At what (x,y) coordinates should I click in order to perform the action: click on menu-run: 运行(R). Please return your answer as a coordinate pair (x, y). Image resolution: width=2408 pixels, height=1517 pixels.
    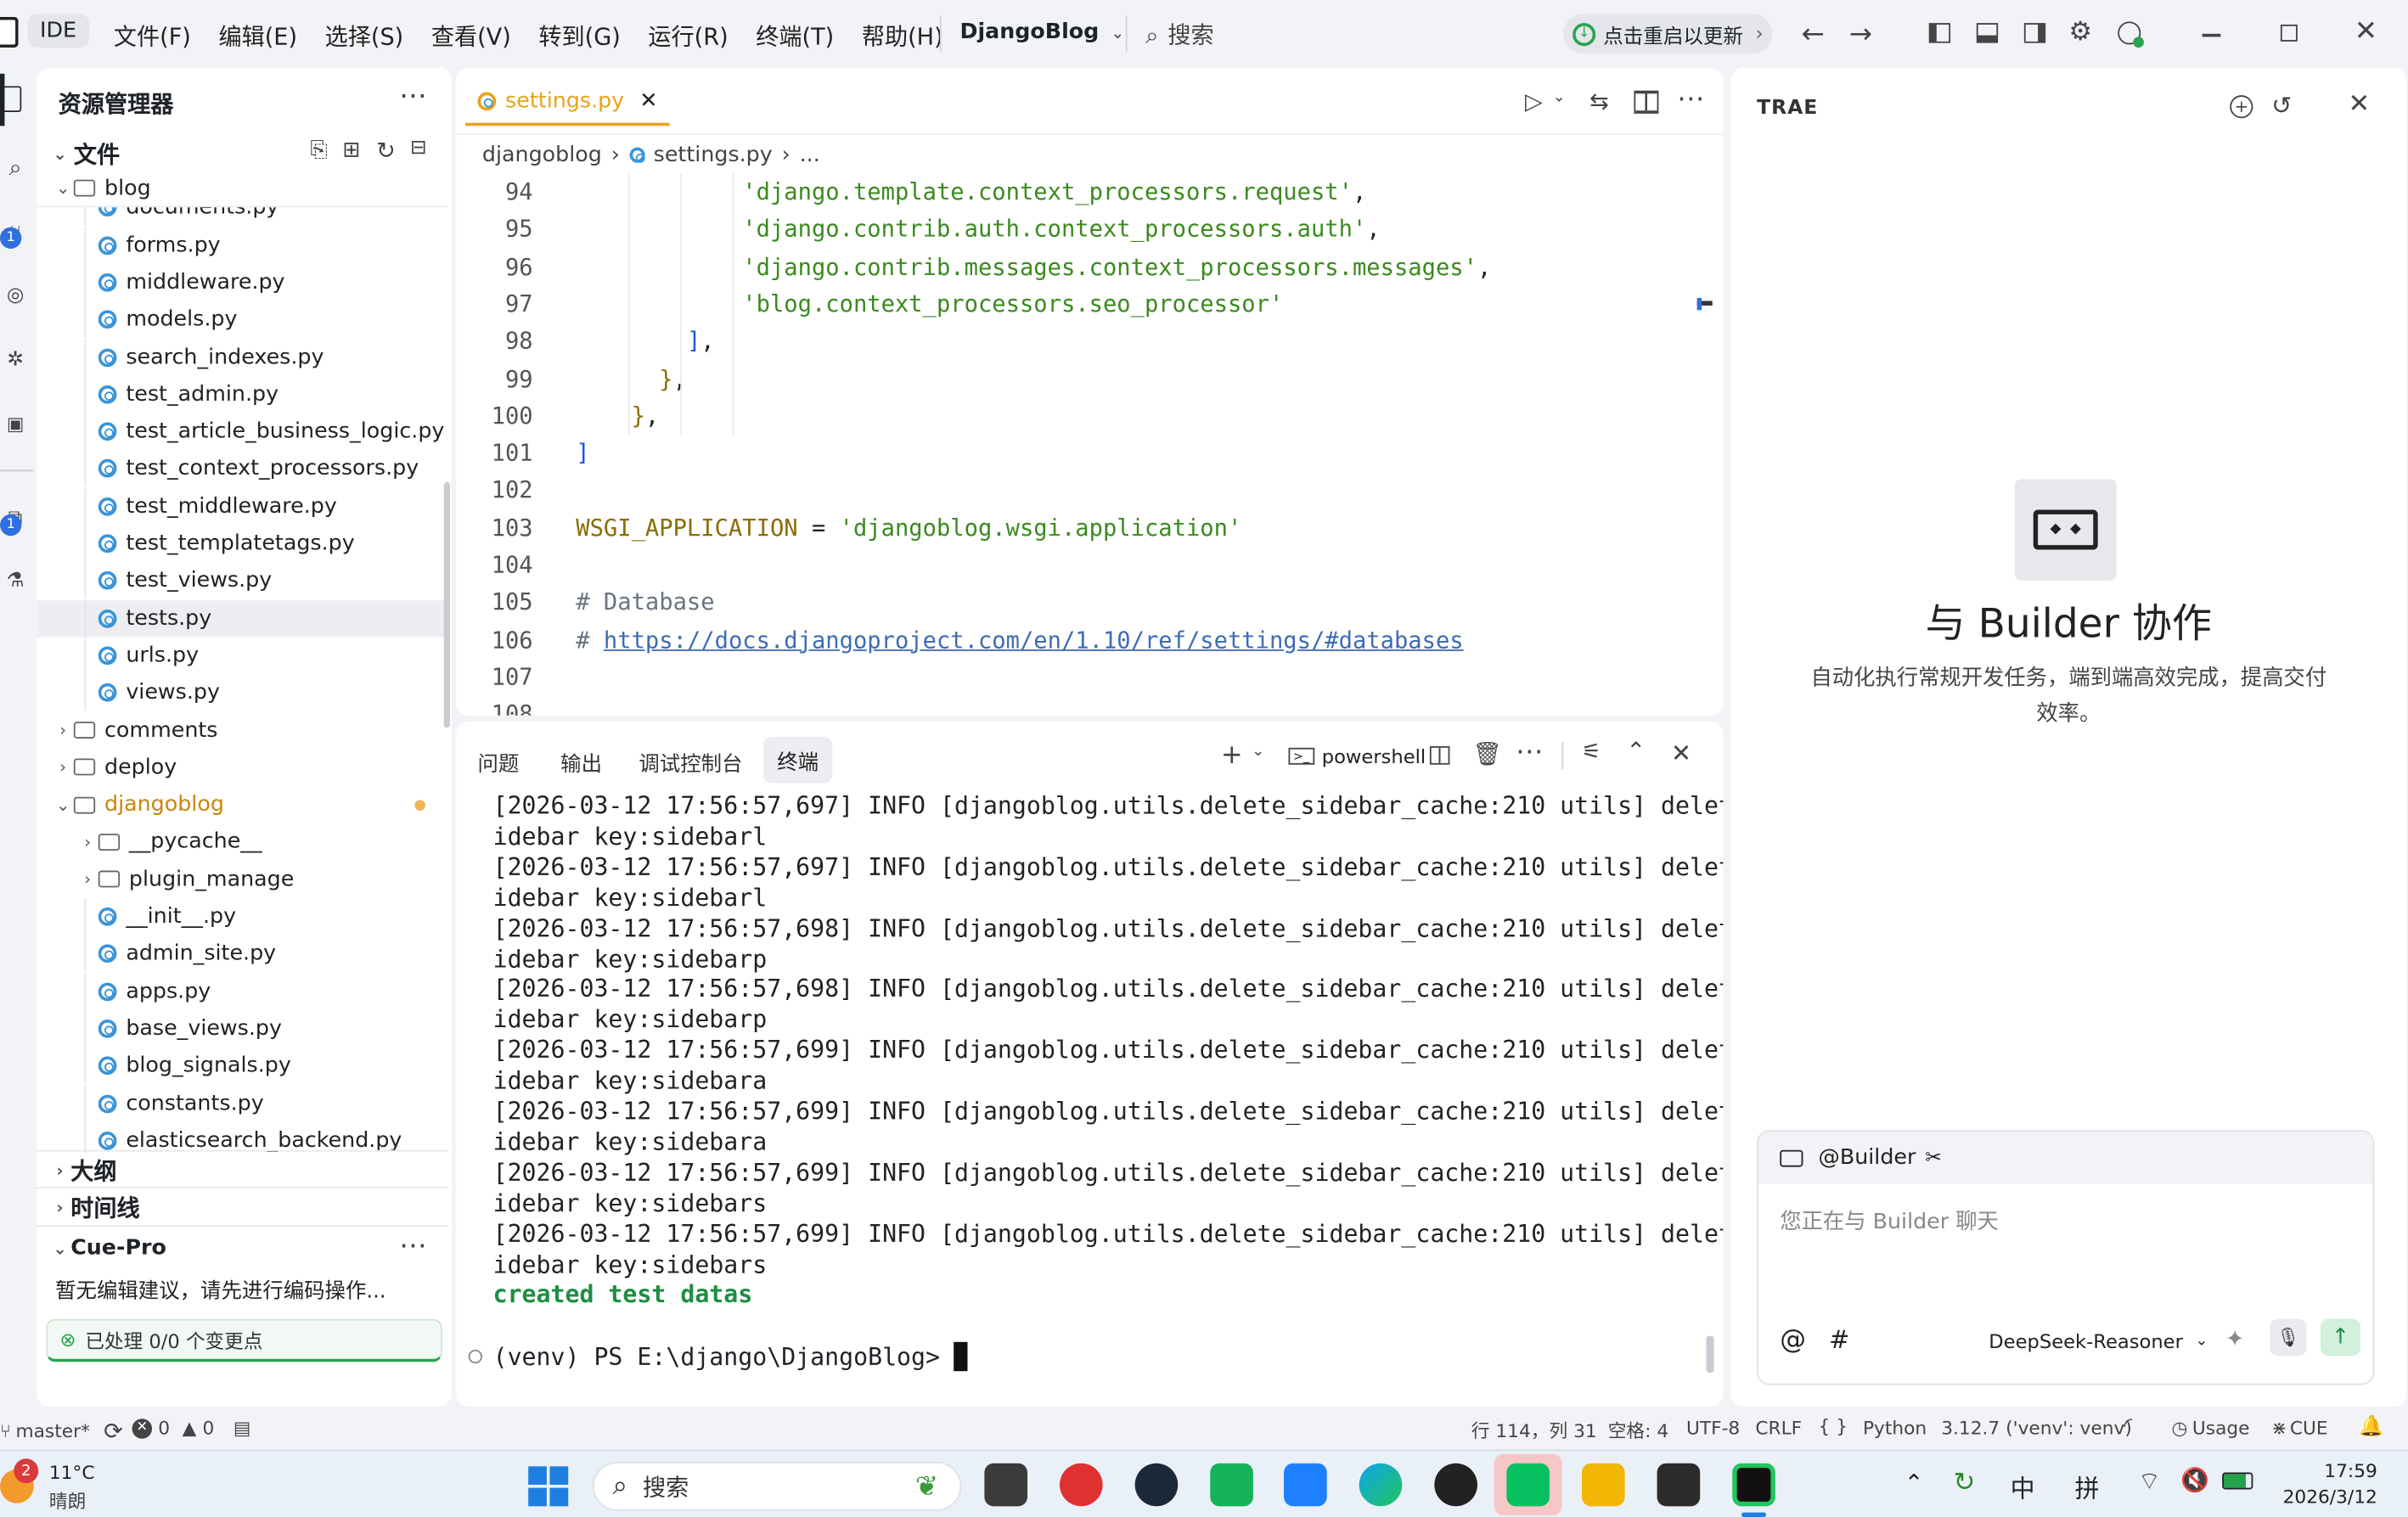
    Looking at the image, I should click on (688, 37).